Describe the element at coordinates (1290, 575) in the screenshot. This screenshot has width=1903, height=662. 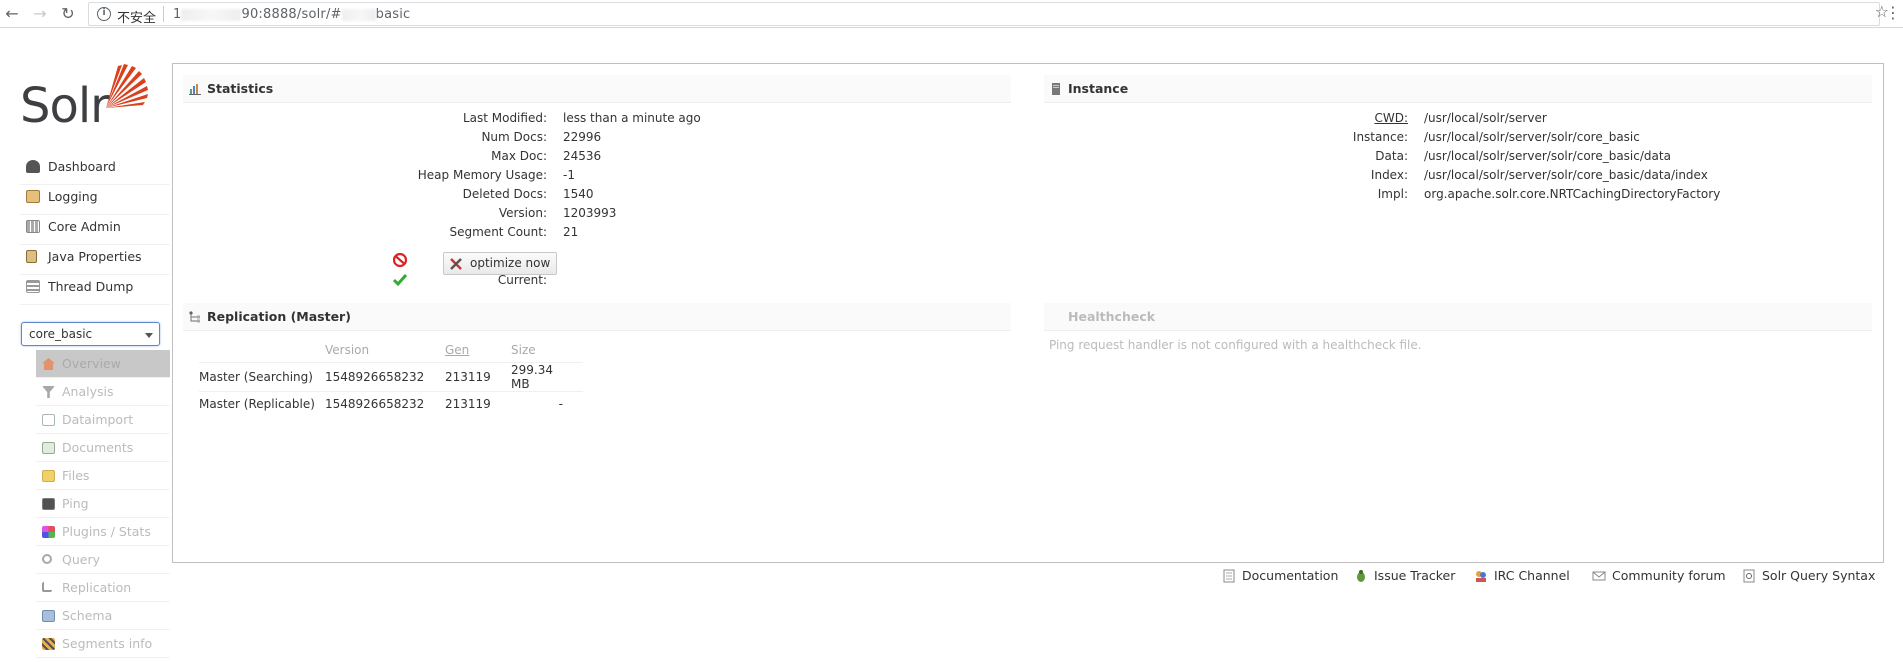
I see `footer-link-label: Documentation` at that location.